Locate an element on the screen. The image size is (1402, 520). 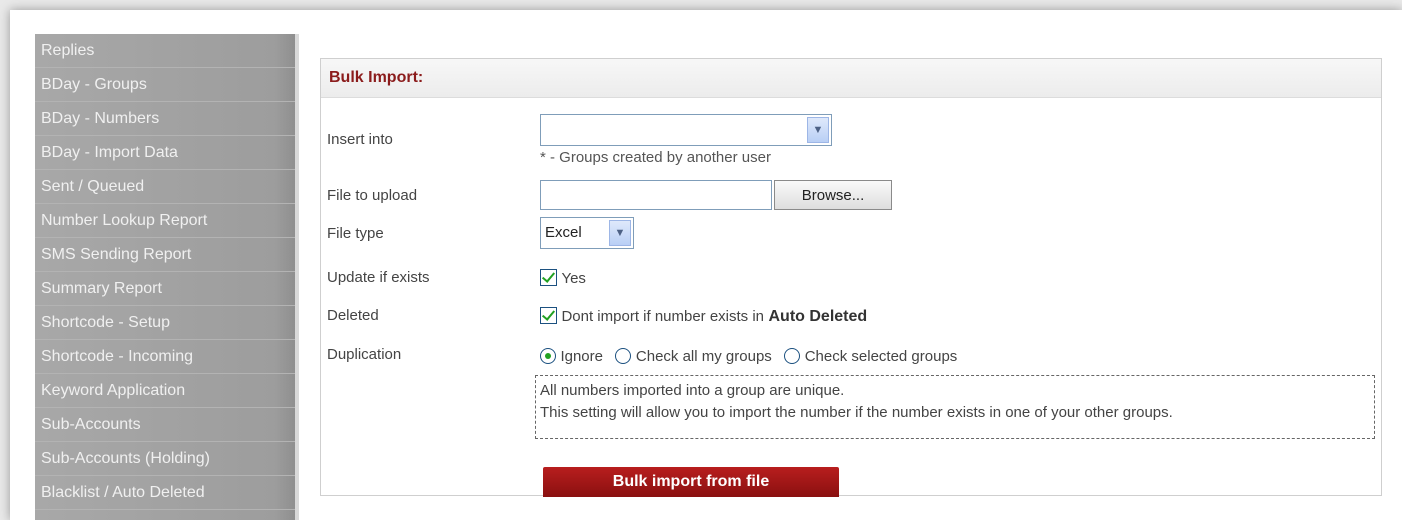
file-type-label: File type is located at coordinates (355, 233).